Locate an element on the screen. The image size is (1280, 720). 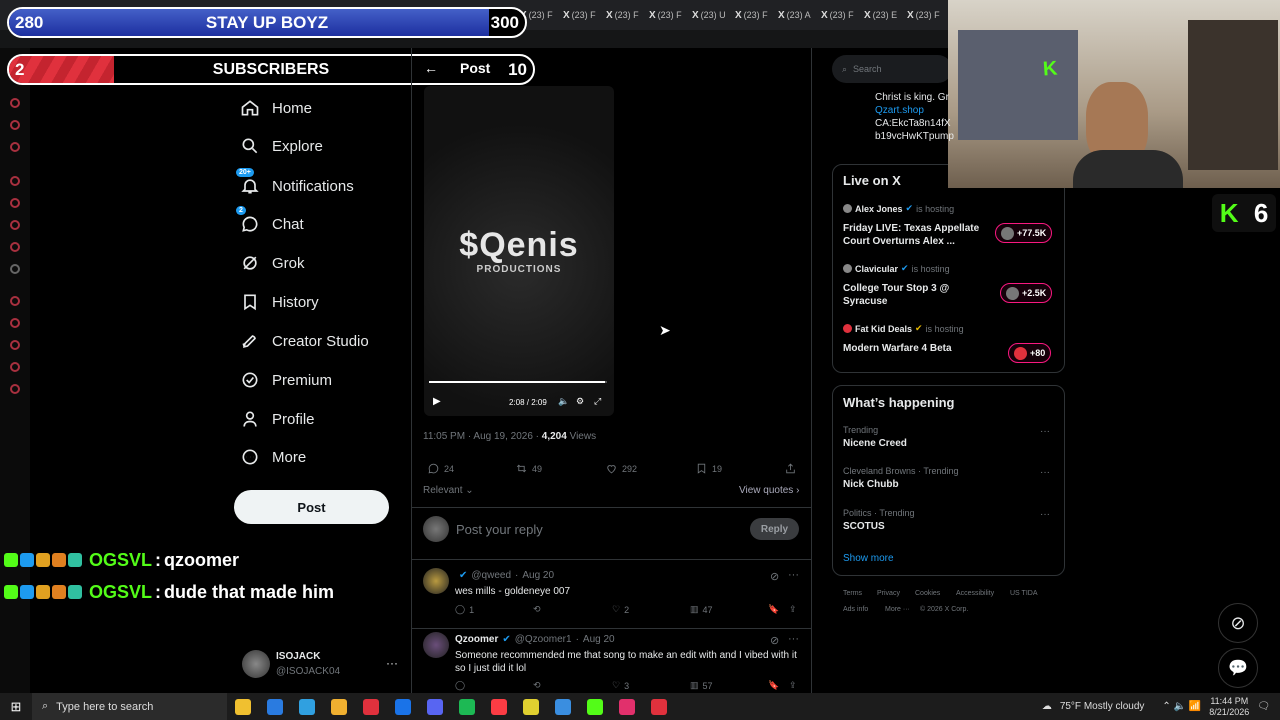
nav-item-more: More is located at coordinates (273, 457).